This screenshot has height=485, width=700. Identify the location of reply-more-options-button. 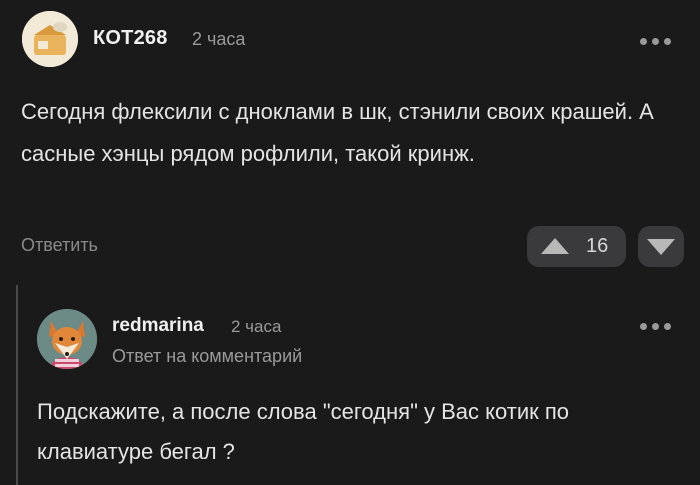
(655, 326).